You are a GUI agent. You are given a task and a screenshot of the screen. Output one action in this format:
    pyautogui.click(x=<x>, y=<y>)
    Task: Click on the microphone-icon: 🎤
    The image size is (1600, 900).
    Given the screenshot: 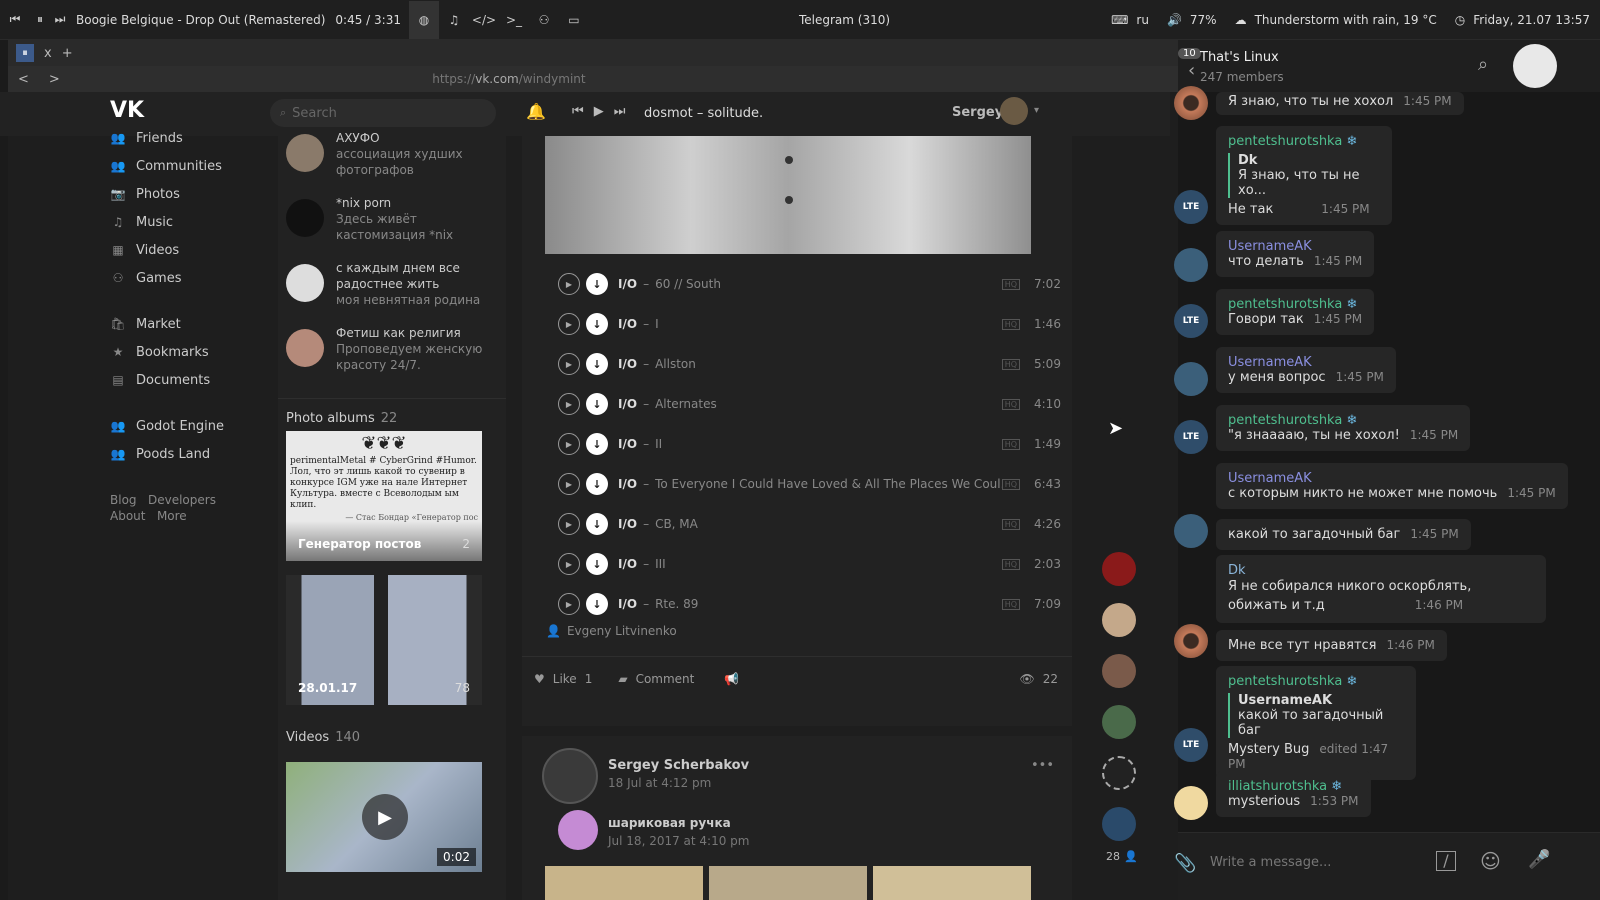 What is the action you would take?
    pyautogui.click(x=1539, y=859)
    